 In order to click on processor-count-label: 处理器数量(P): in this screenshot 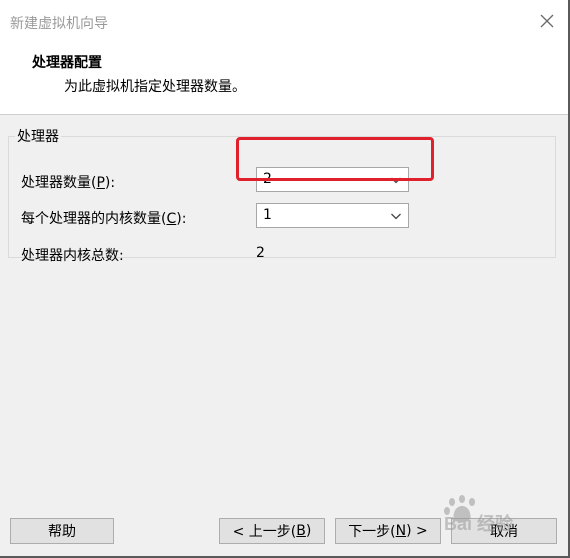, I will do `click(68, 183)`.